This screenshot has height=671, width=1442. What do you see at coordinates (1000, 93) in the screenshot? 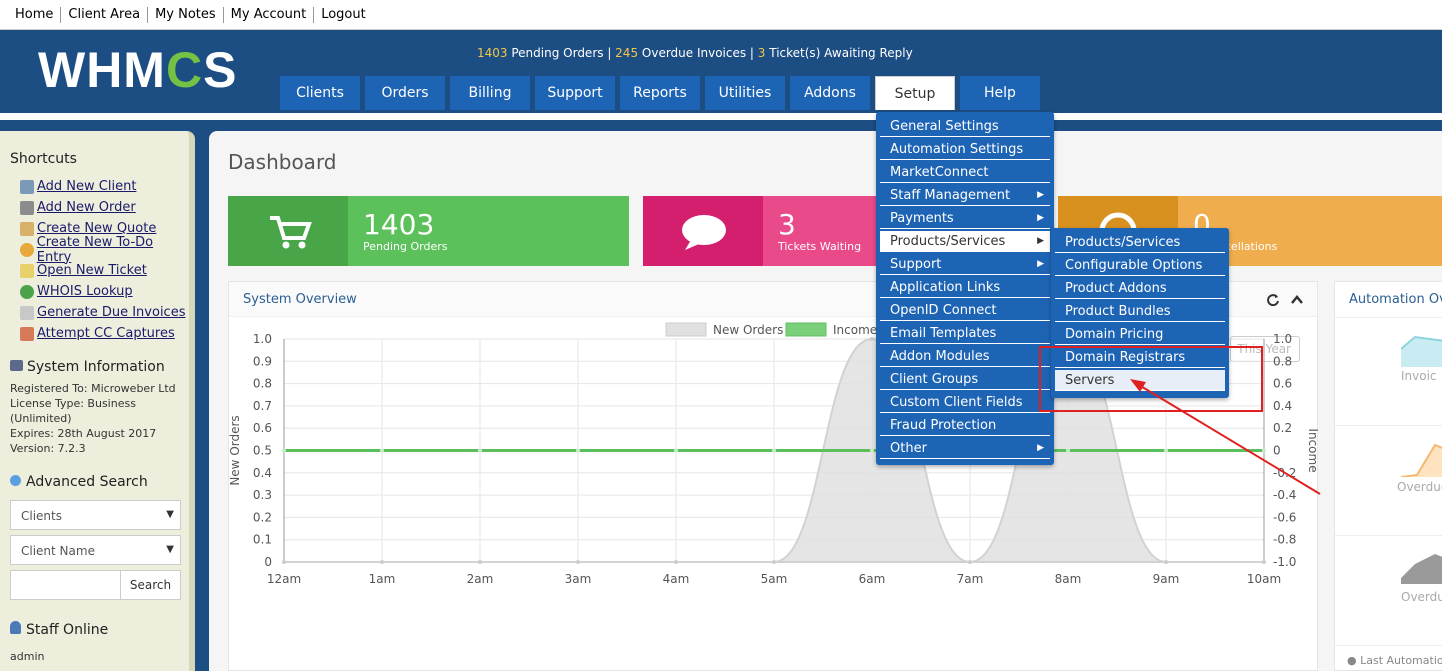
I see `tab-help: Help` at bounding box center [1000, 93].